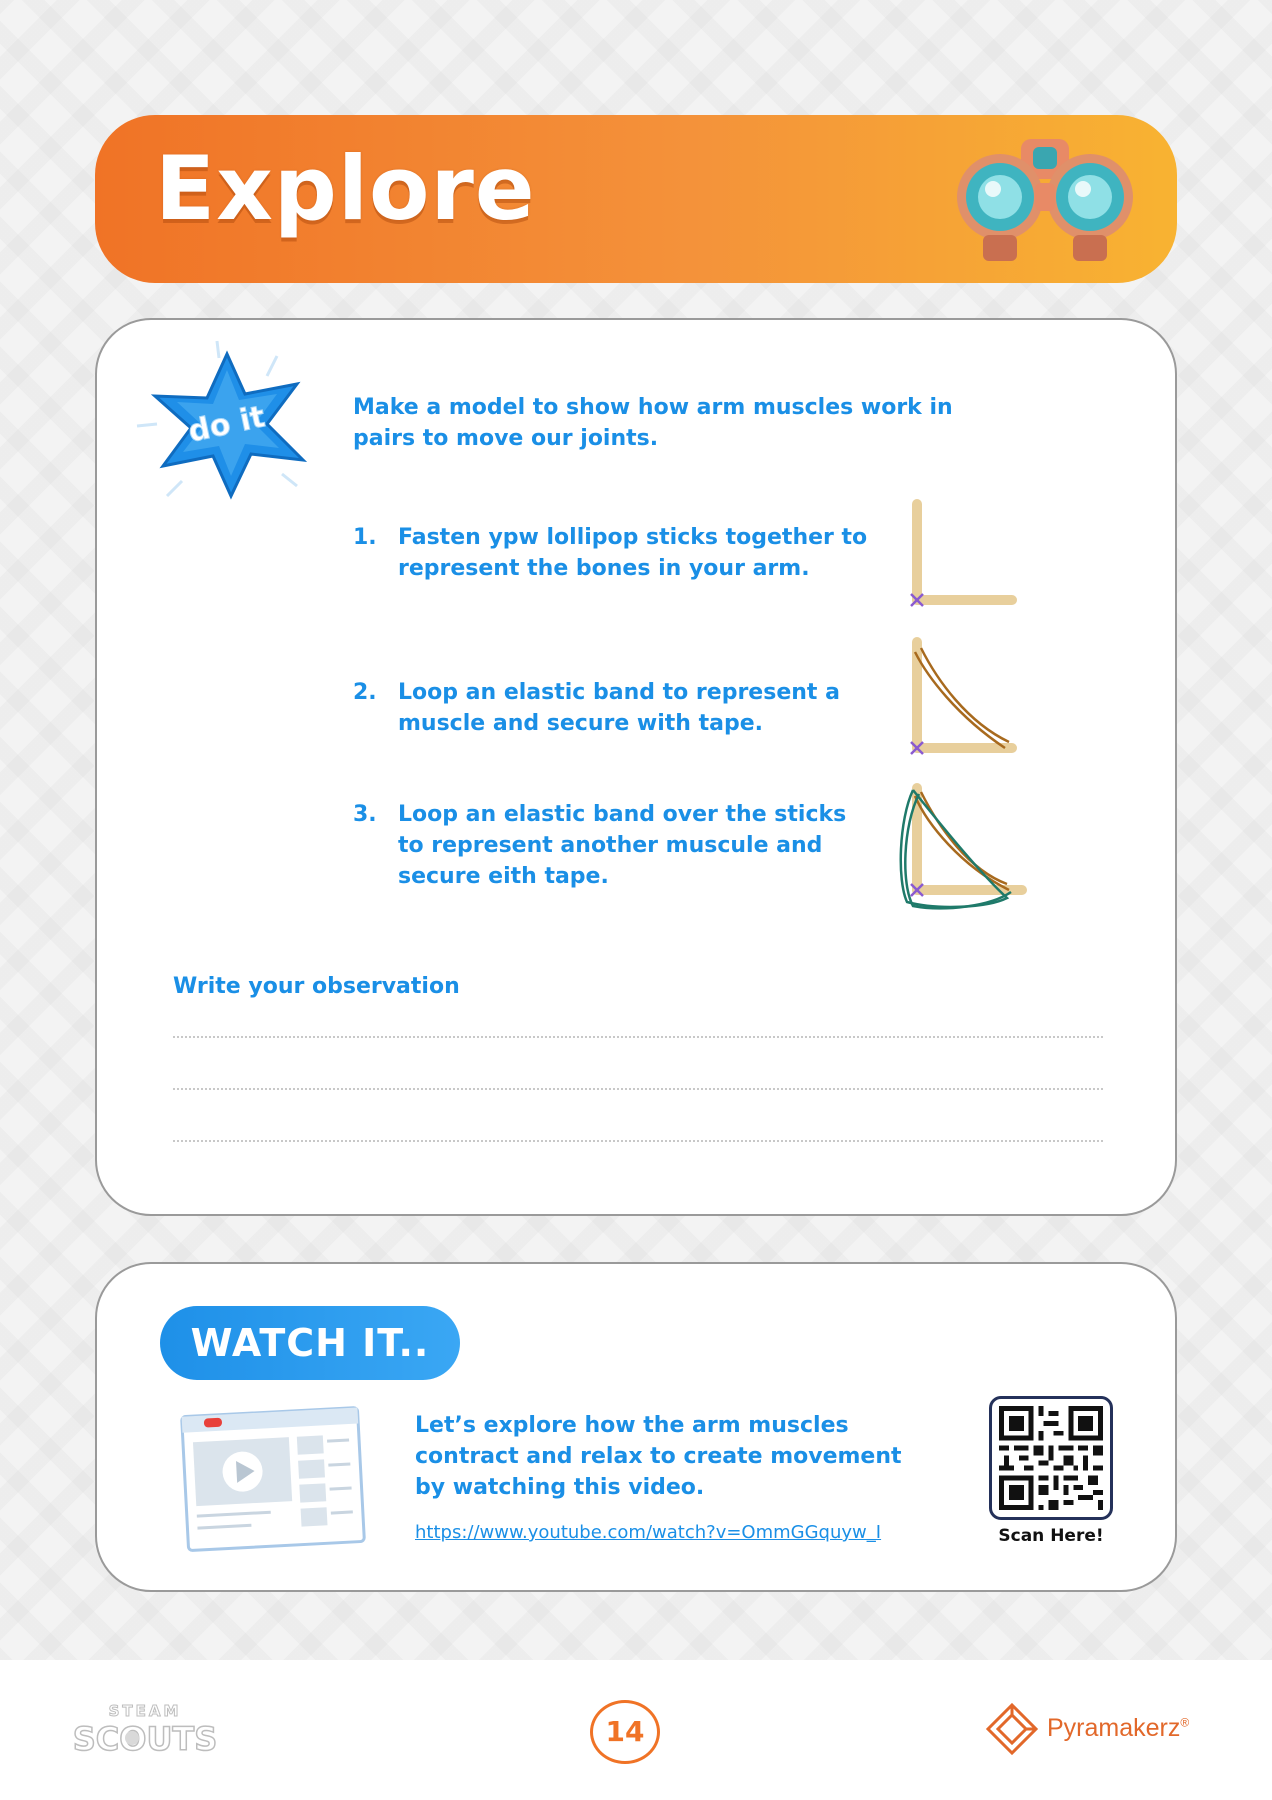  Describe the element at coordinates (316, 986) in the screenshot. I see `observation-label: Write your observation` at that location.